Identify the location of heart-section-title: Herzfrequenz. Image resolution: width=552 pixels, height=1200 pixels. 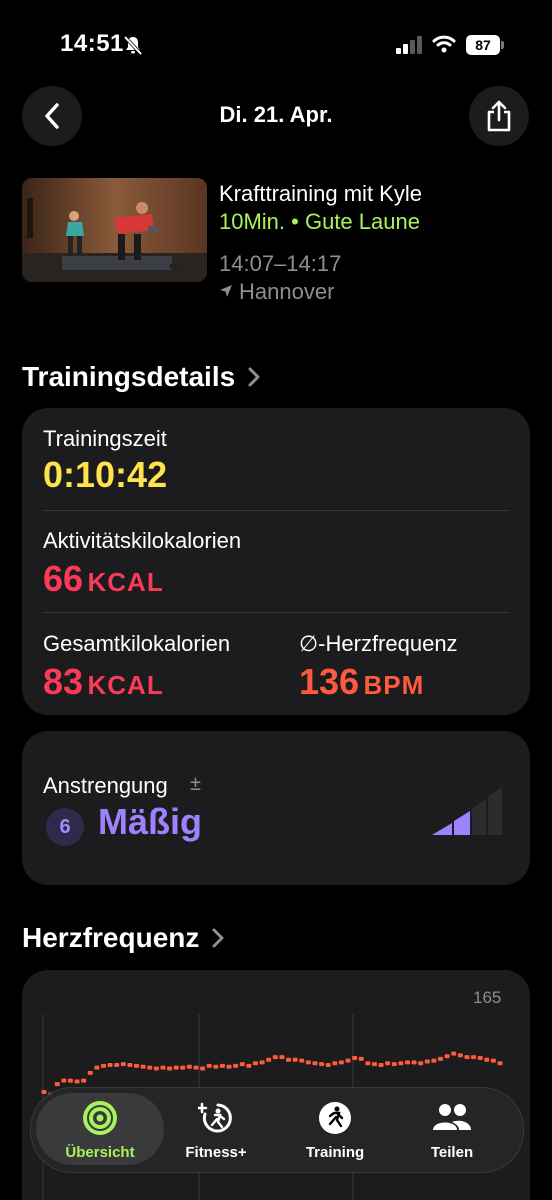
(111, 937).